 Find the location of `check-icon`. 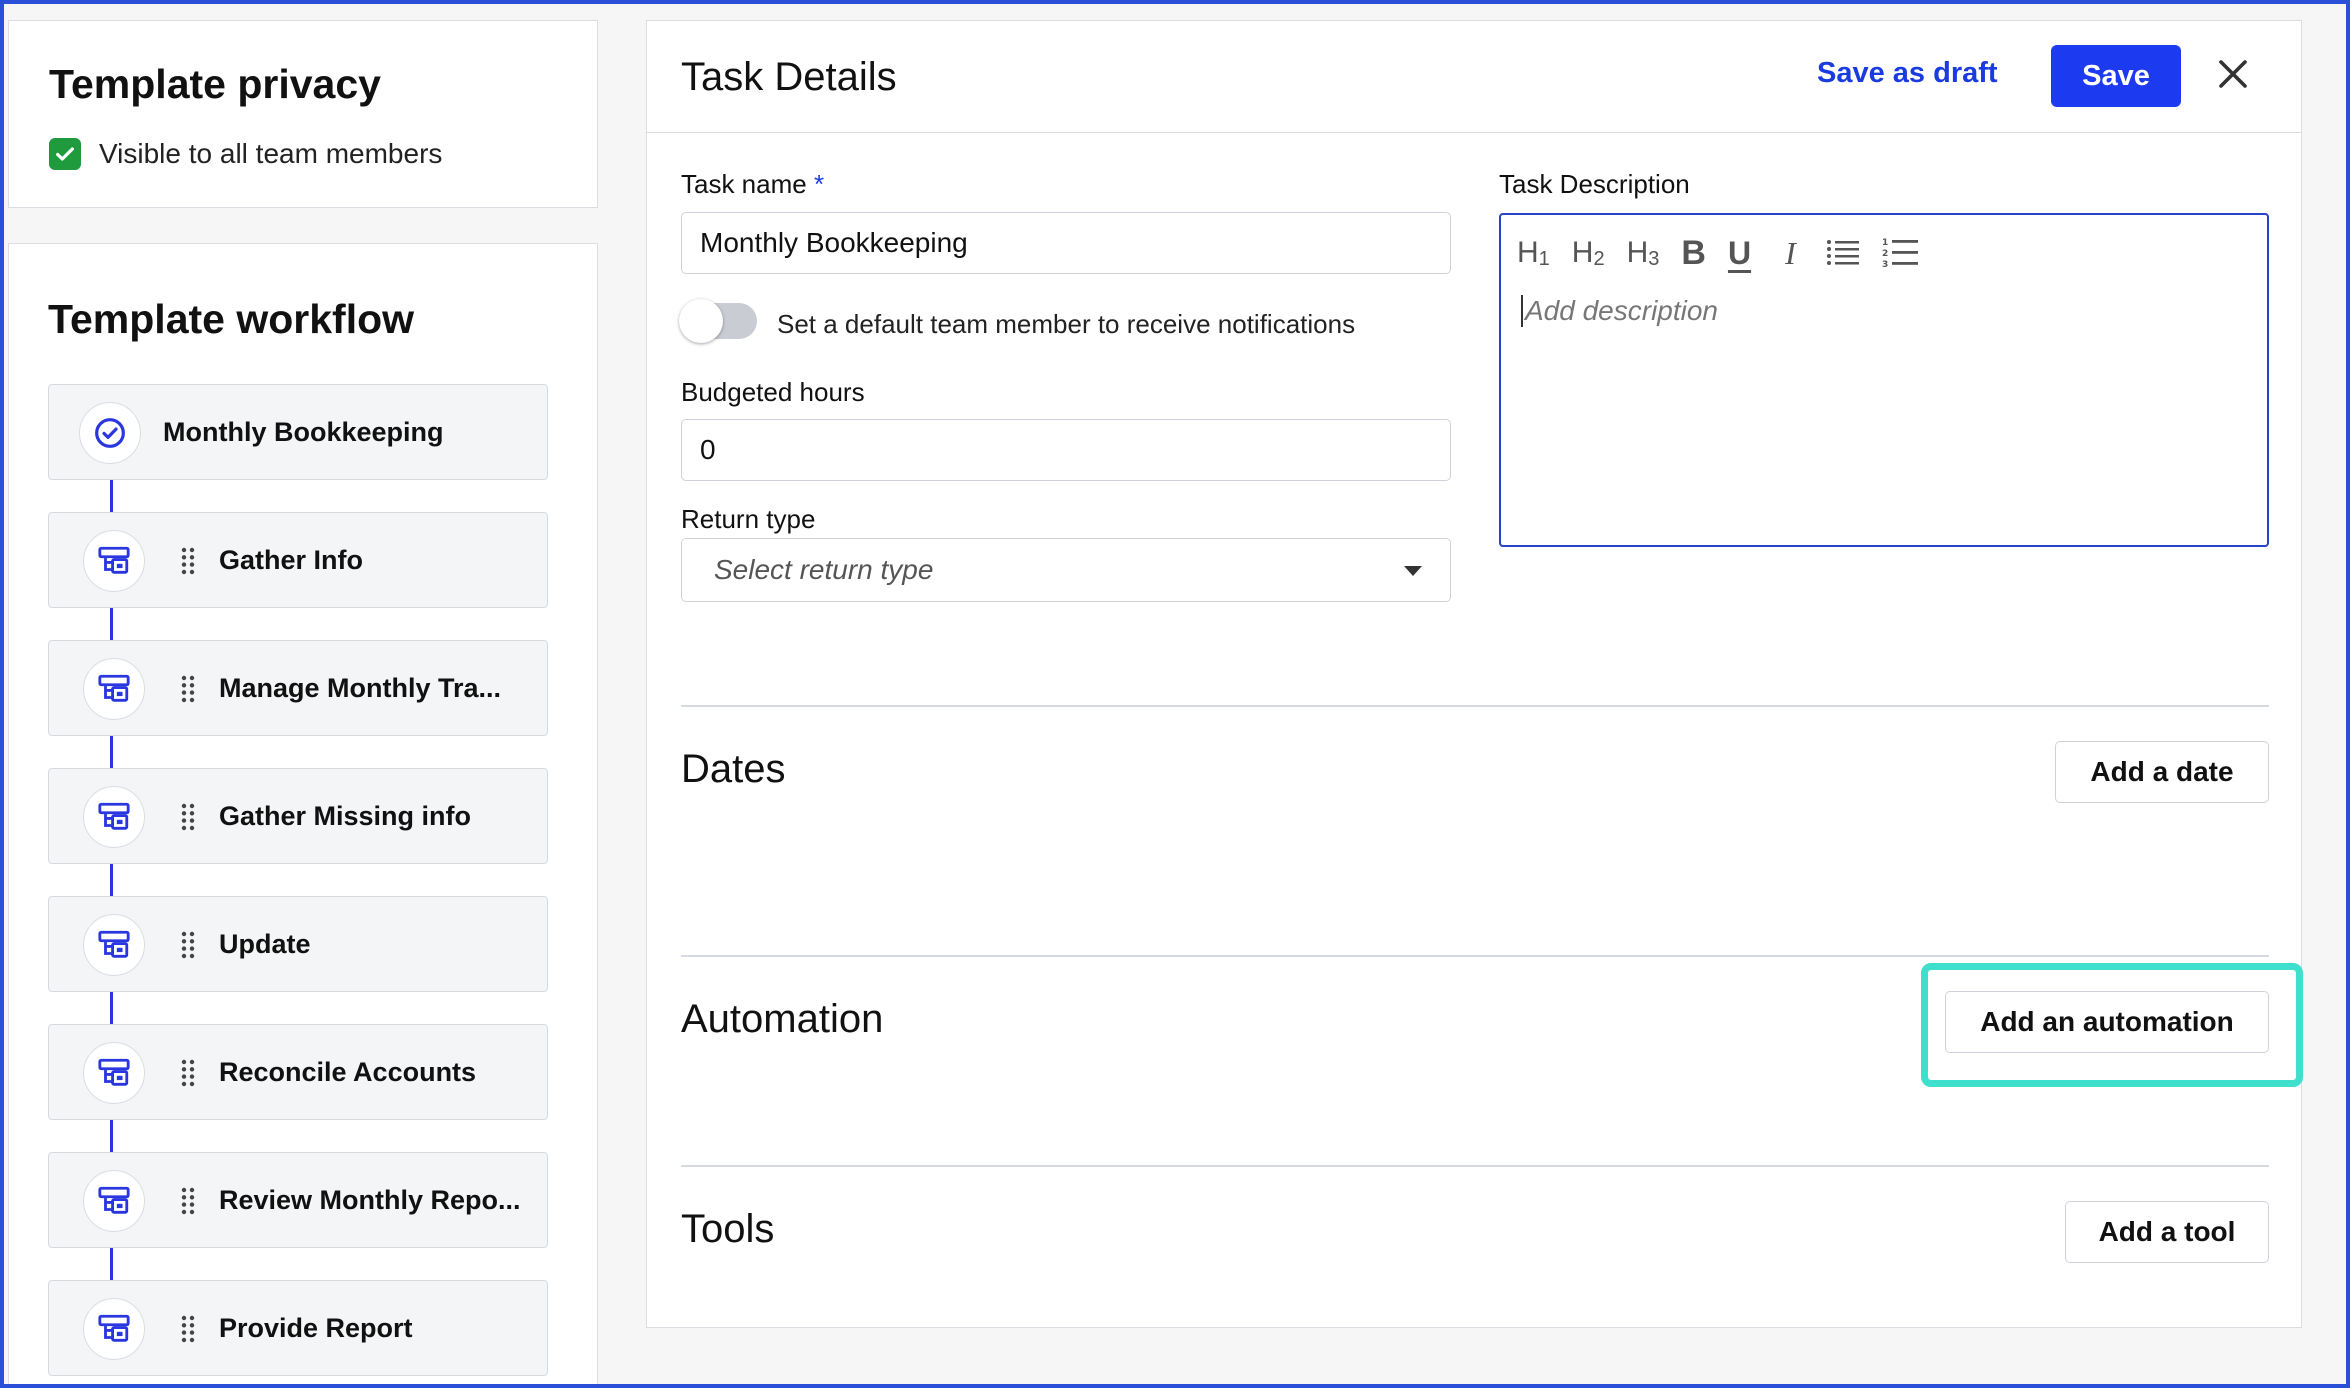

check-icon is located at coordinates (65, 154).